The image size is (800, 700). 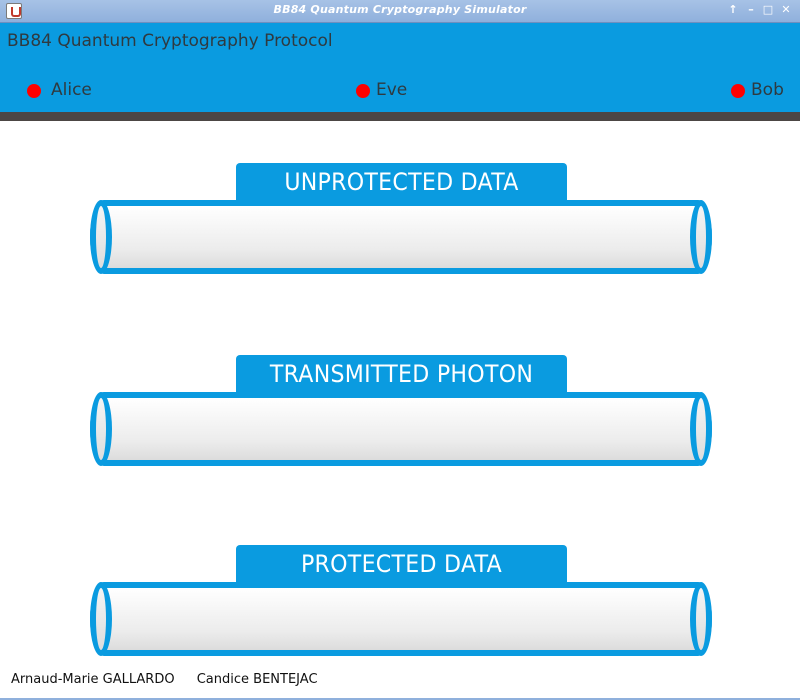 I want to click on party-bob: Bob, so click(x=764, y=91).